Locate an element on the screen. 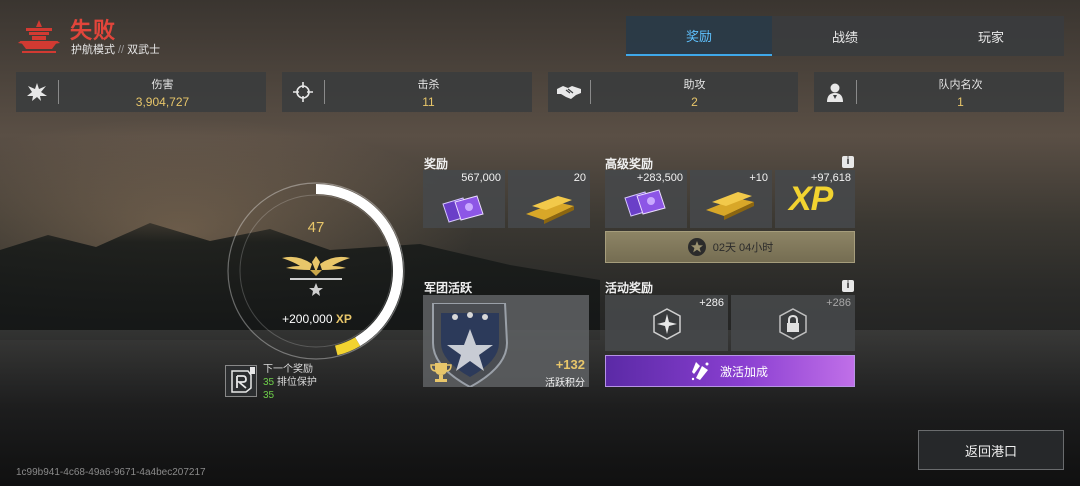 The image size is (1080, 486). rank-person-icon is located at coordinates (835, 92).